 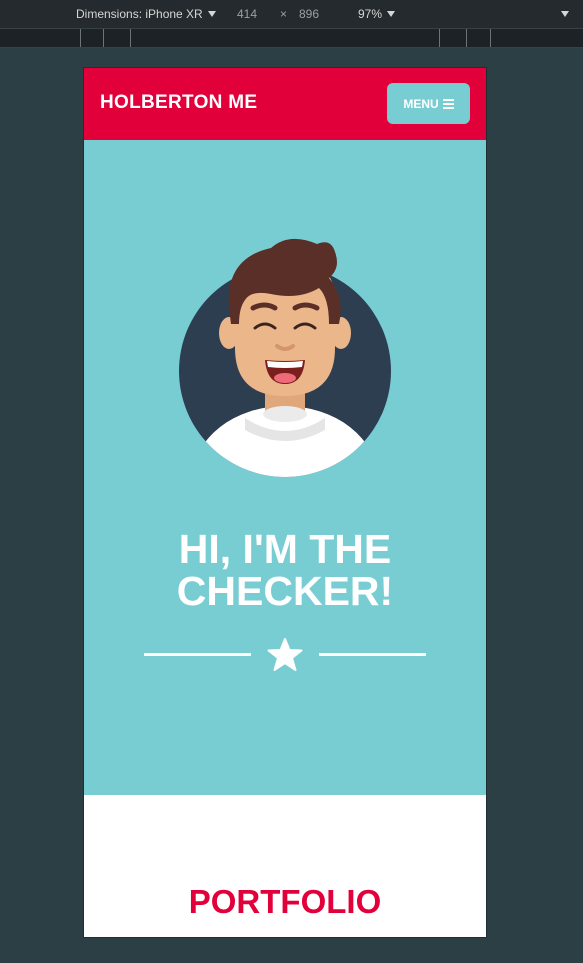 What do you see at coordinates (139, 14) in the screenshot?
I see `device-label: Dimensions: iPhone XR` at bounding box center [139, 14].